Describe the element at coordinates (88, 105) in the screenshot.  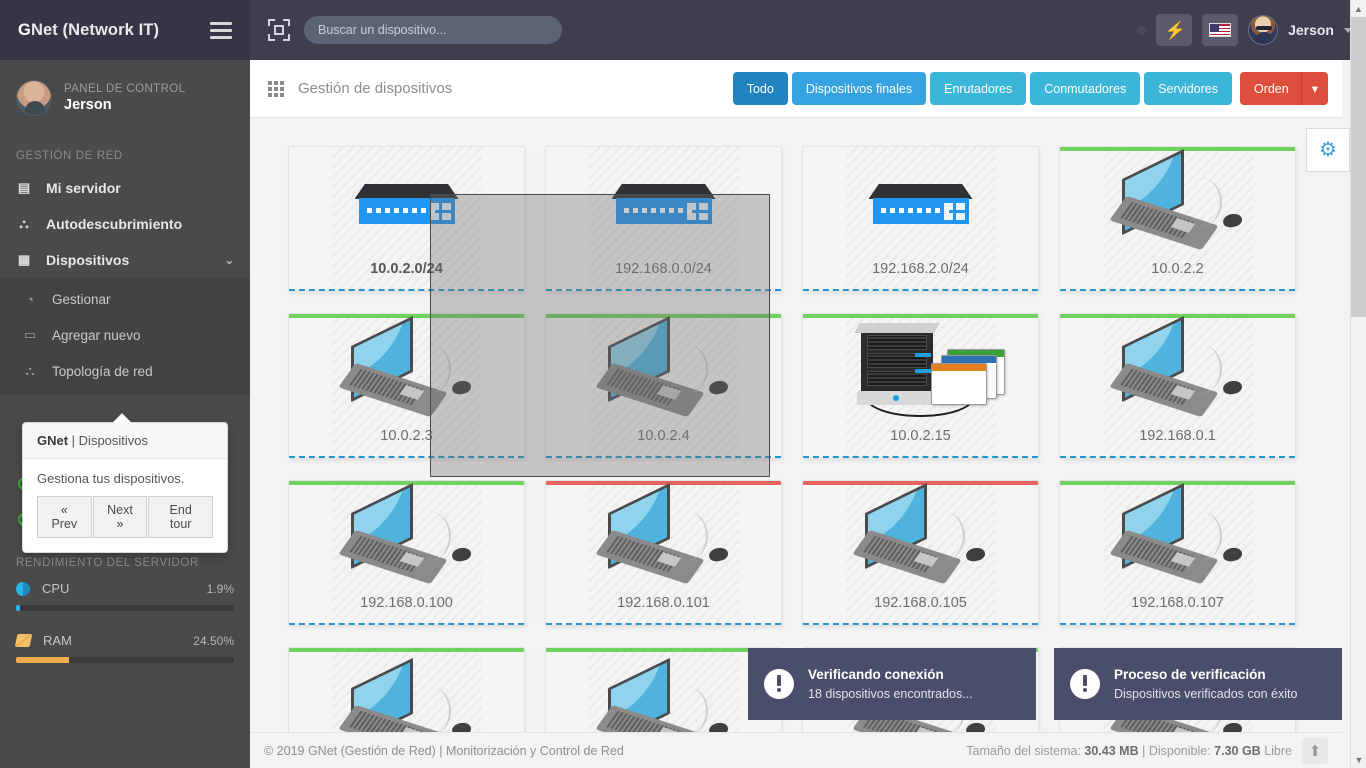
I see `profile-name: Jerson` at that location.